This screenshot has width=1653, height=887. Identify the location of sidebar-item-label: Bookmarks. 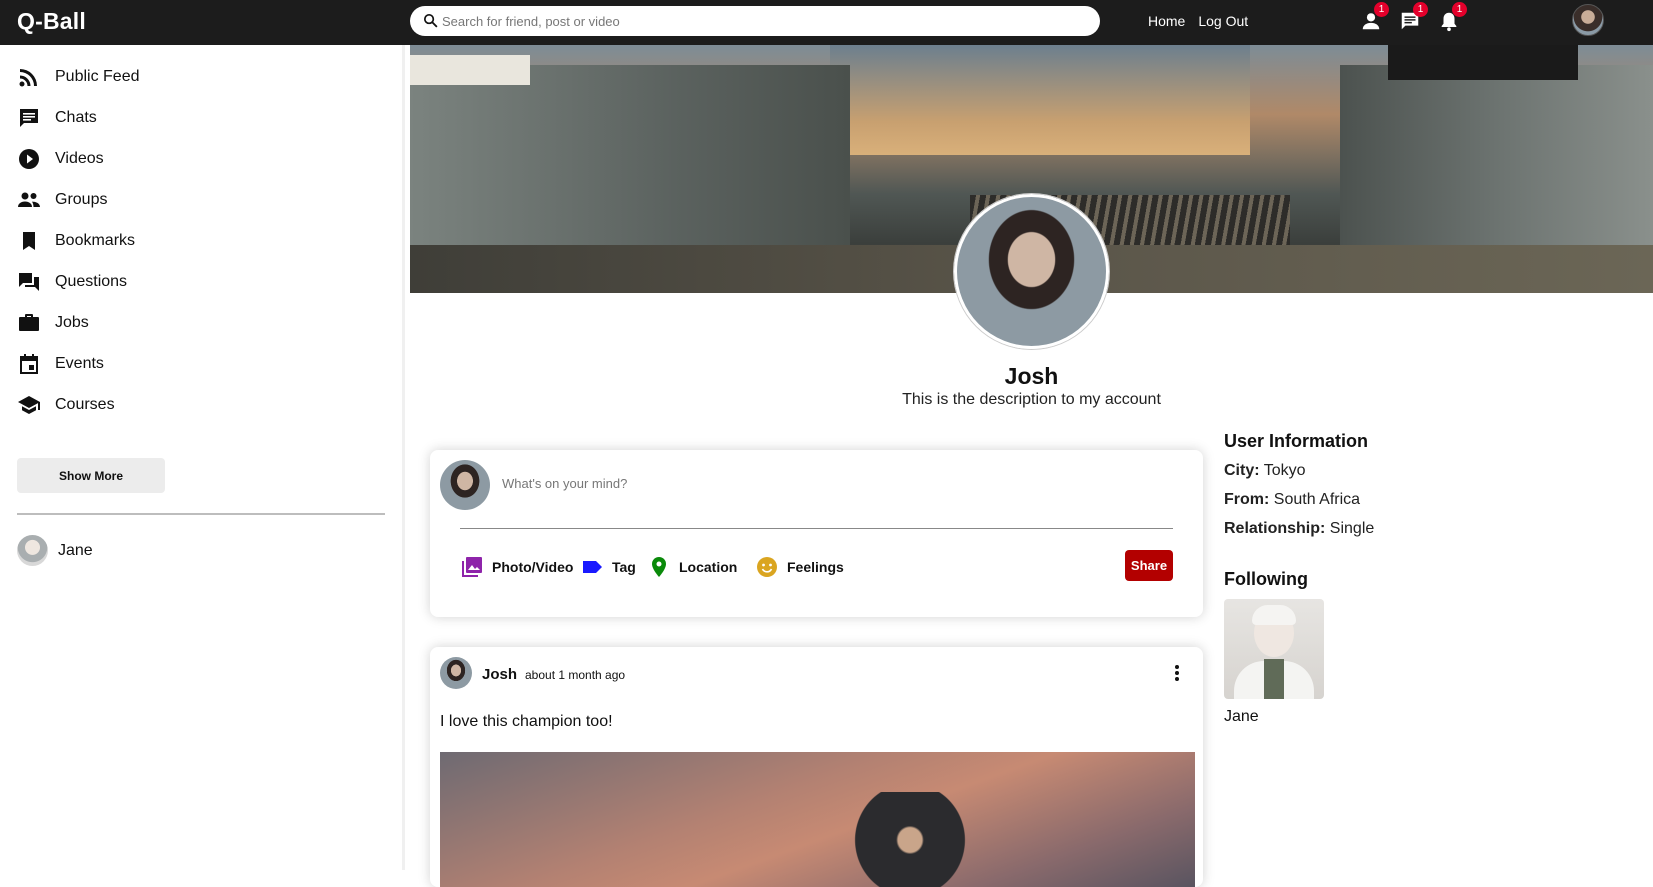
(95, 240).